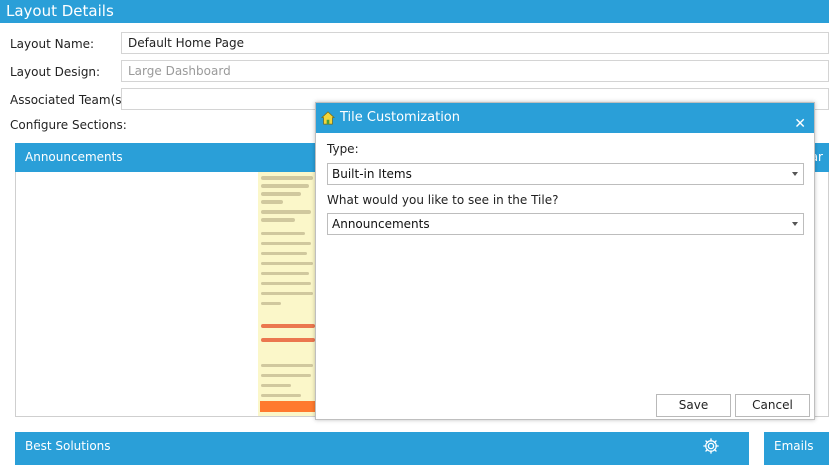 Image resolution: width=829 pixels, height=465 pixels. What do you see at coordinates (60, 11) in the screenshot?
I see `page-title: Layout Details` at bounding box center [60, 11].